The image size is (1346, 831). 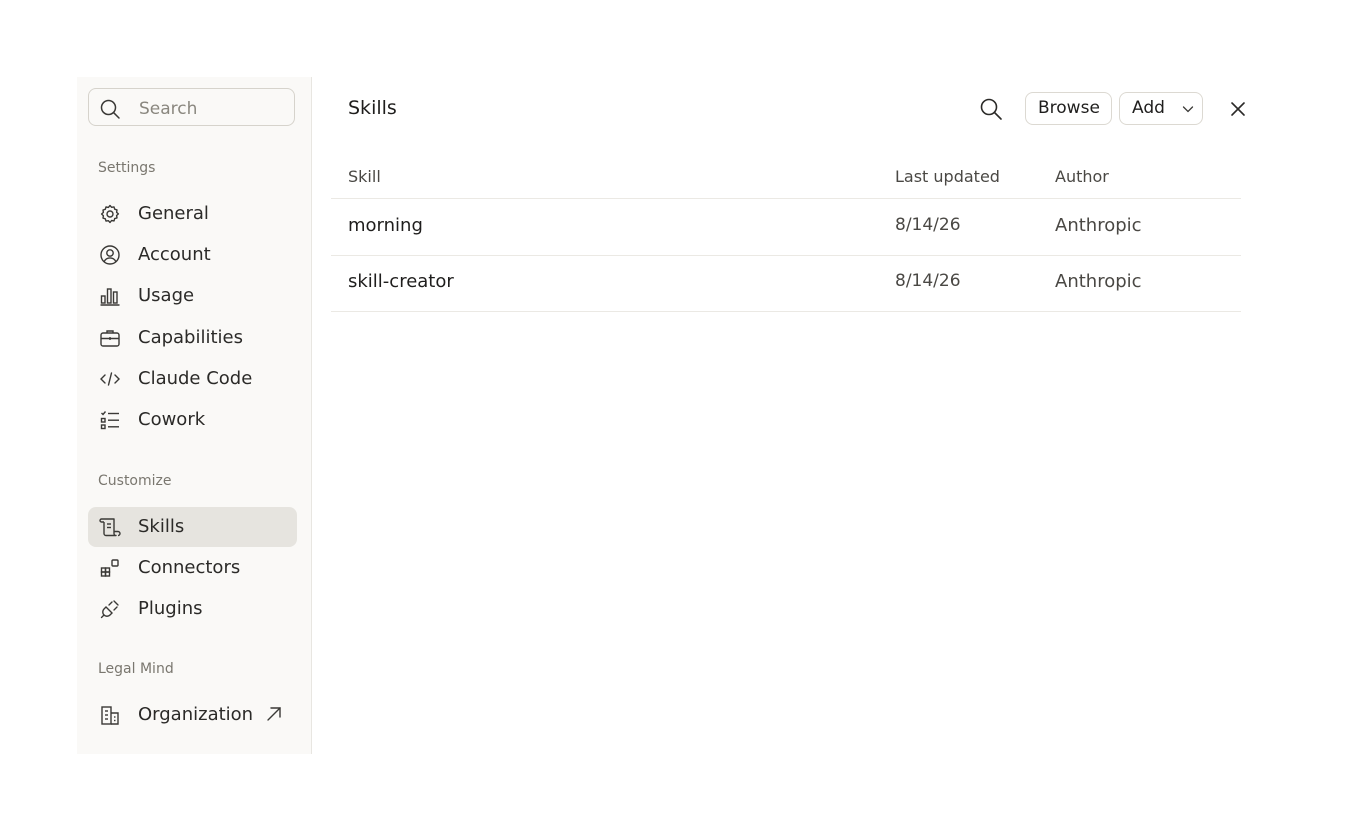 I want to click on chevron-down-icon, so click(x=1188, y=109).